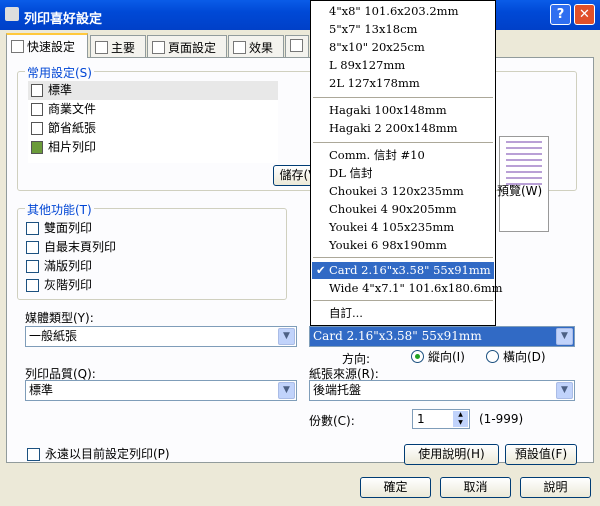 The width and height of the screenshot is (600, 506). Describe the element at coordinates (403, 83) in the screenshot. I see `dropdown-option: 2L 127x178mm` at that location.